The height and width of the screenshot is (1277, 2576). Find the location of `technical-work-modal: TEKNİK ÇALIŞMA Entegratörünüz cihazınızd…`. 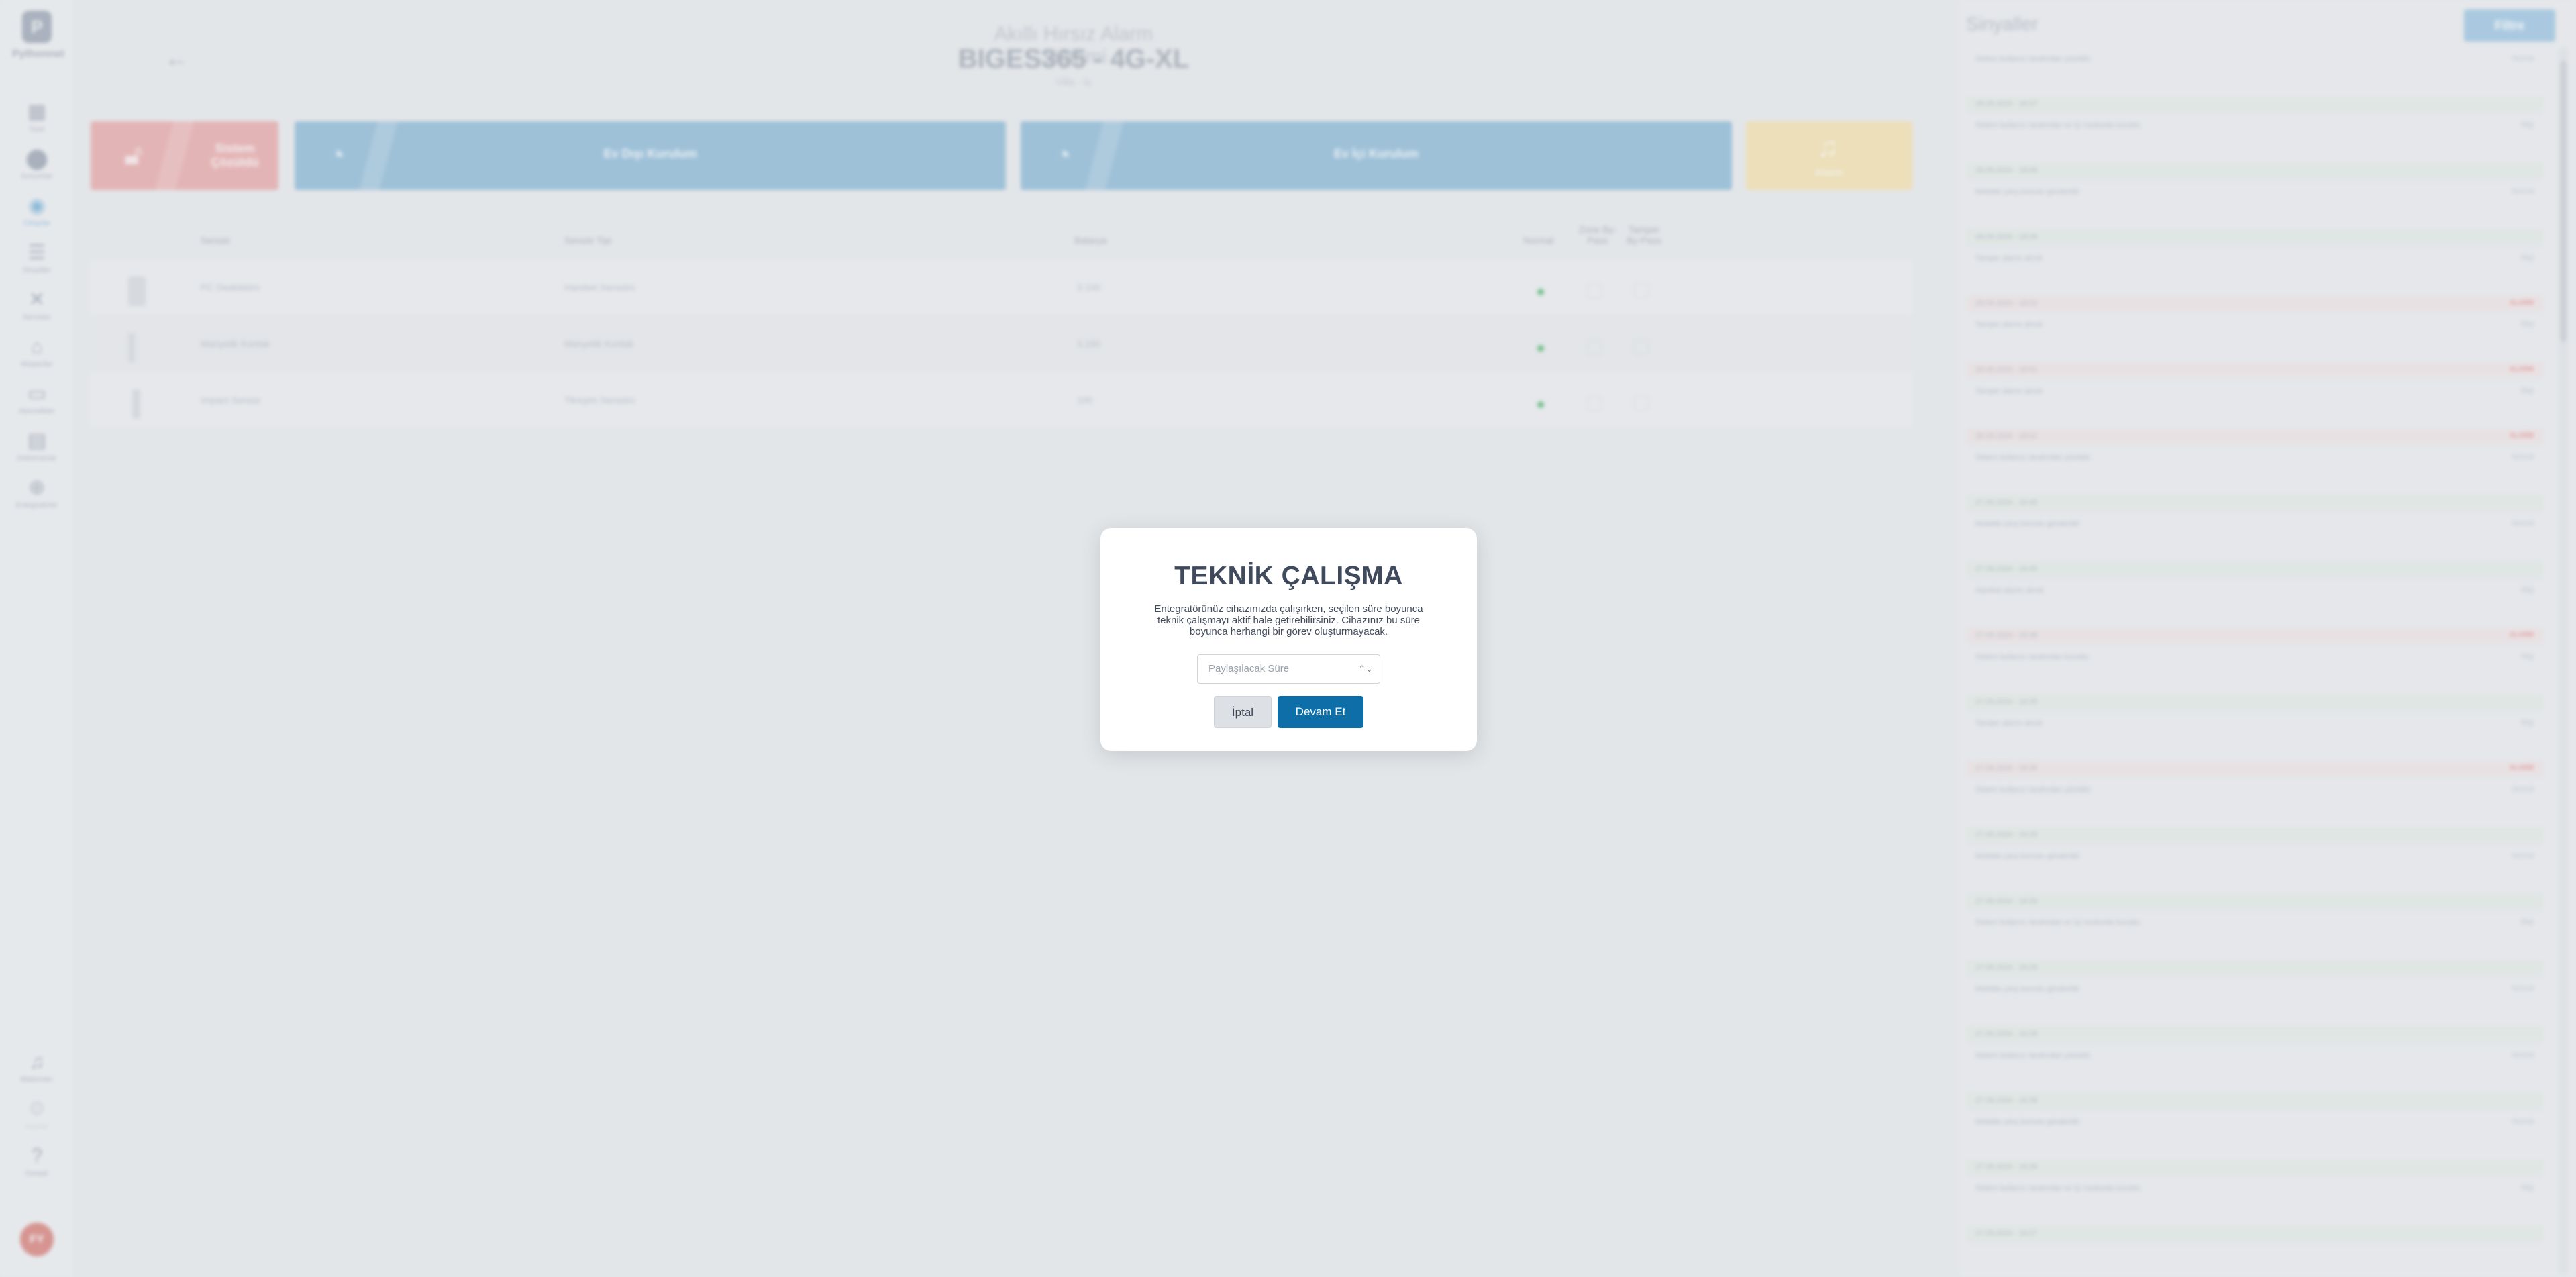

technical-work-modal: TEKNİK ÇALIŞMA Entegratörünüz cihazınızd… is located at coordinates (1288, 639).